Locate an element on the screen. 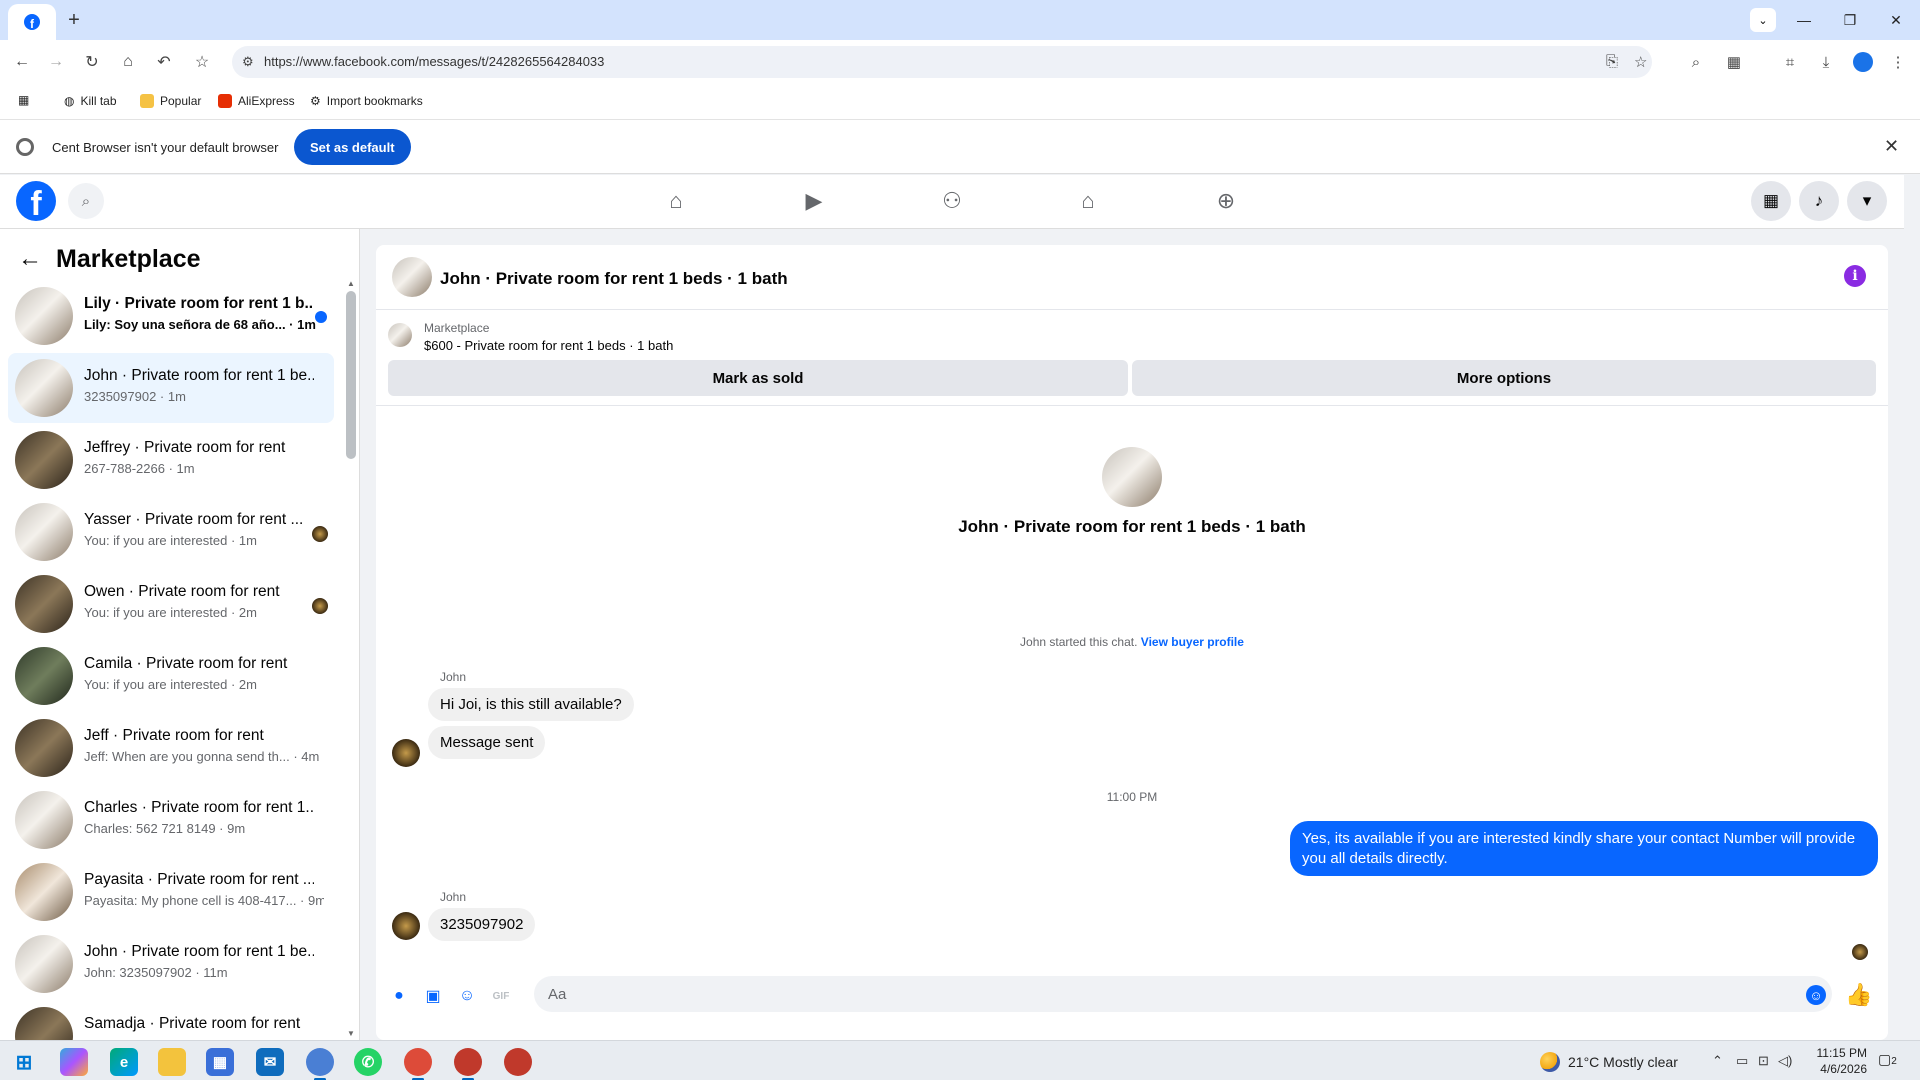 The height and width of the screenshot is (1080, 1920). download-icon: ⤓ is located at coordinates (1826, 62).